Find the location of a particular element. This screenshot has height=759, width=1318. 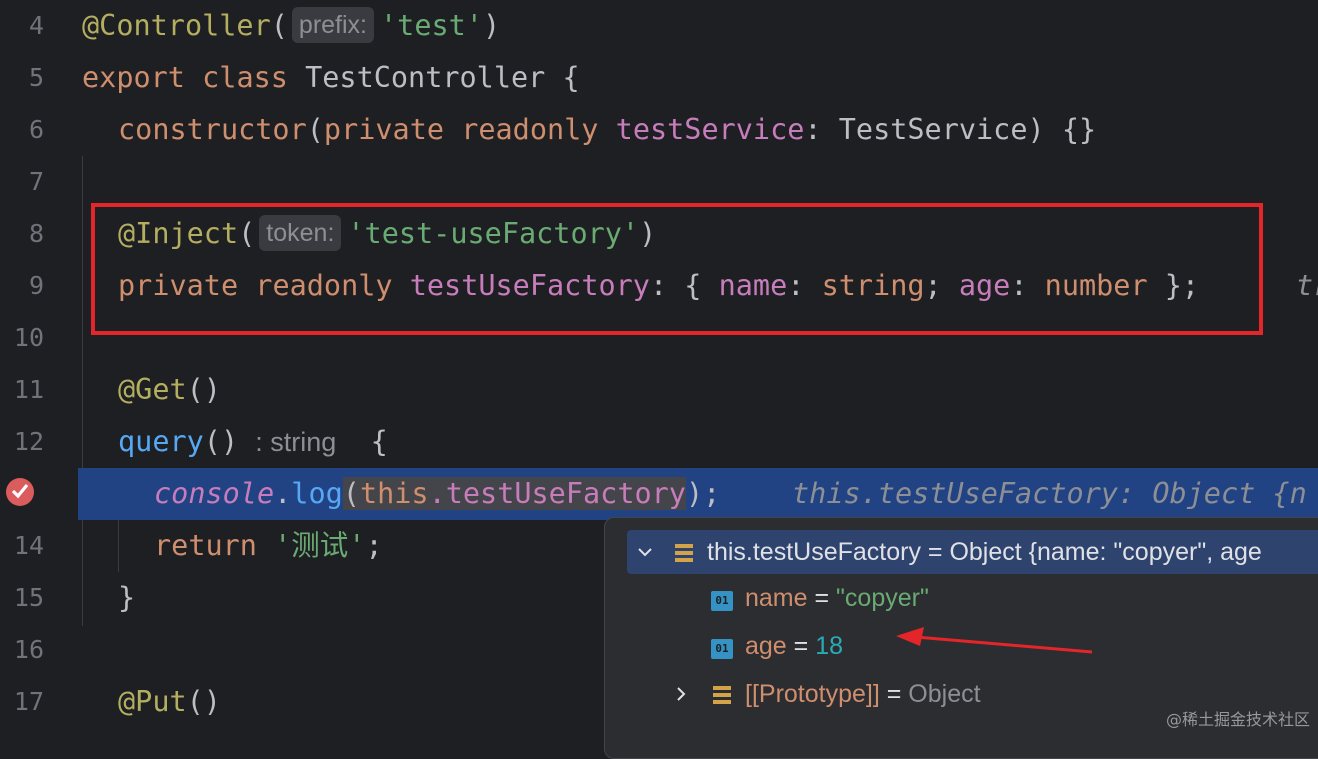

decorator: @Inject is located at coordinates (178, 233).